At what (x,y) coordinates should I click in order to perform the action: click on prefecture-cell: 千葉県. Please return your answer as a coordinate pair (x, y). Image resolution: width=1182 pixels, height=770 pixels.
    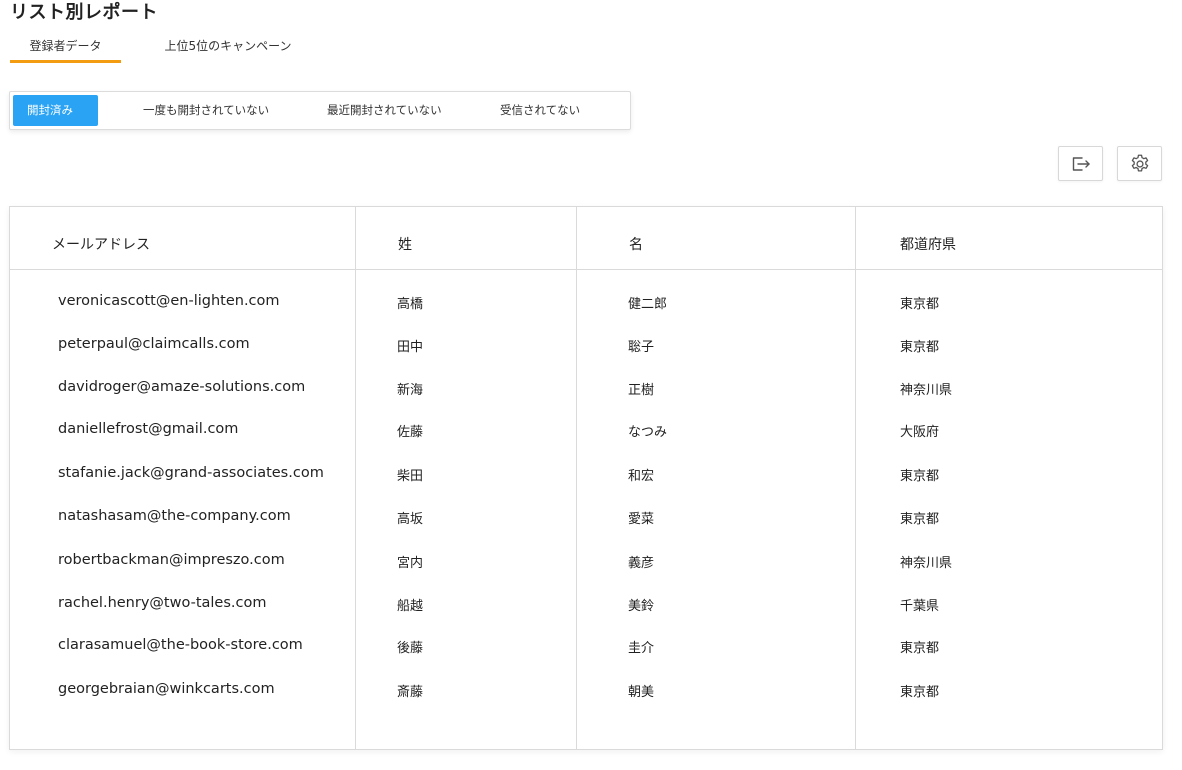
    Looking at the image, I should click on (920, 606).